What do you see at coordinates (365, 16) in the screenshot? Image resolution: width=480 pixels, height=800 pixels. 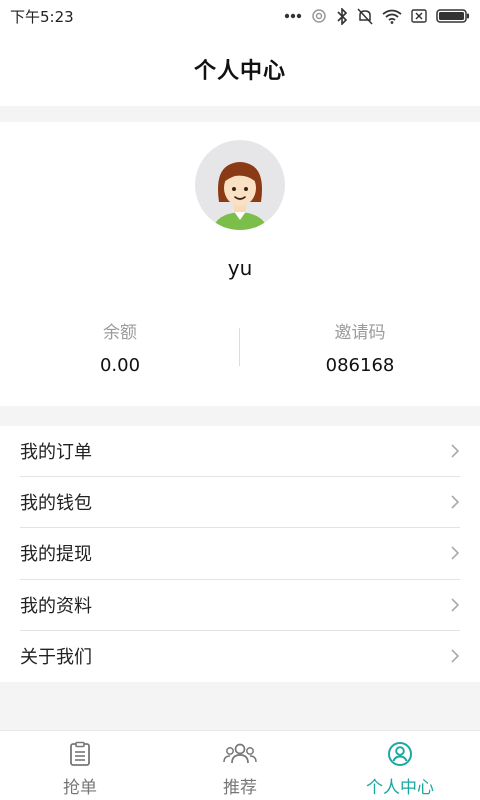 I see `mute-bell-icon` at bounding box center [365, 16].